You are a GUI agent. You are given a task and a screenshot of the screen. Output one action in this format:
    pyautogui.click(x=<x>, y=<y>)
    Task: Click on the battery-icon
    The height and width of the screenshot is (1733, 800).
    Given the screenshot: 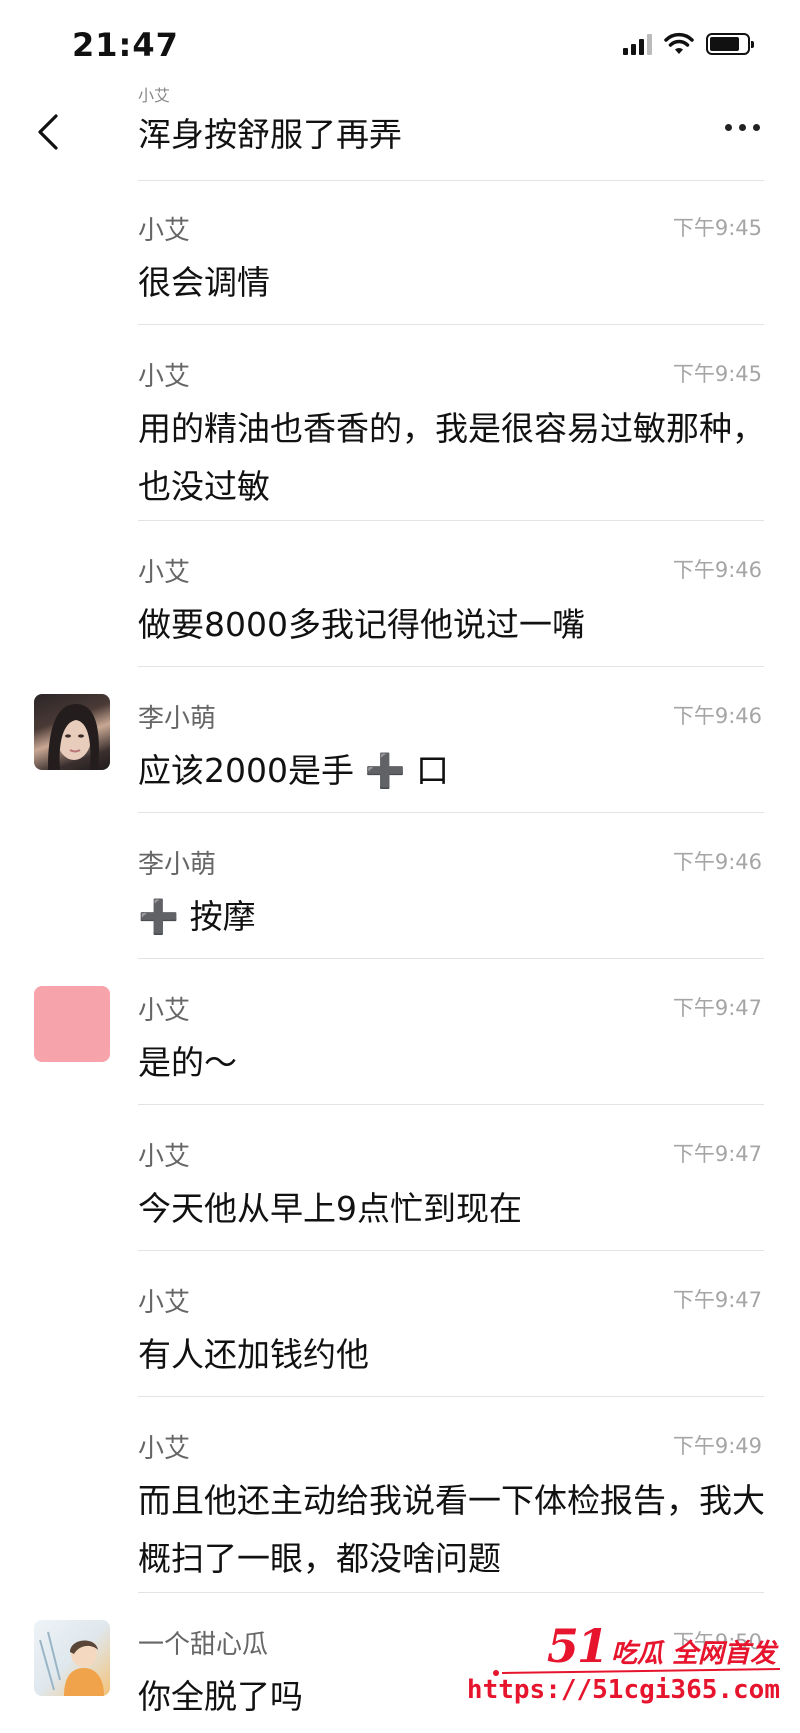 What is the action you would take?
    pyautogui.click(x=730, y=44)
    